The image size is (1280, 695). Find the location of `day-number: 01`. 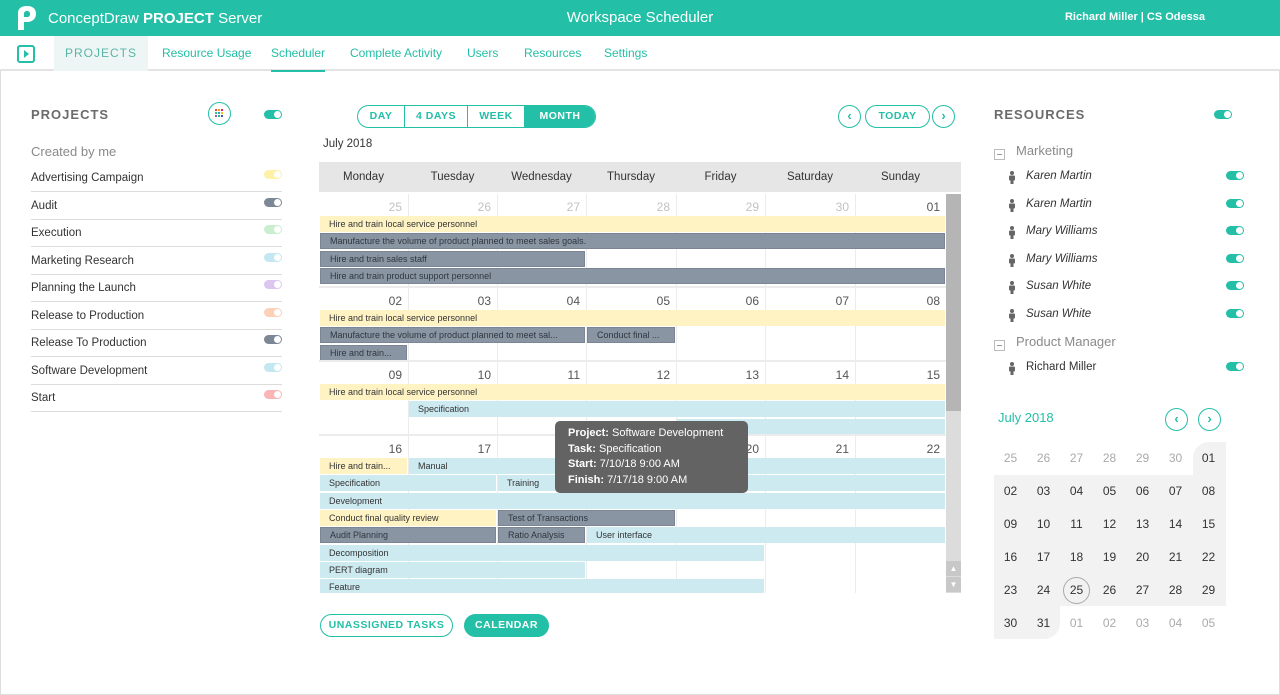

day-number: 01 is located at coordinates (900, 207).